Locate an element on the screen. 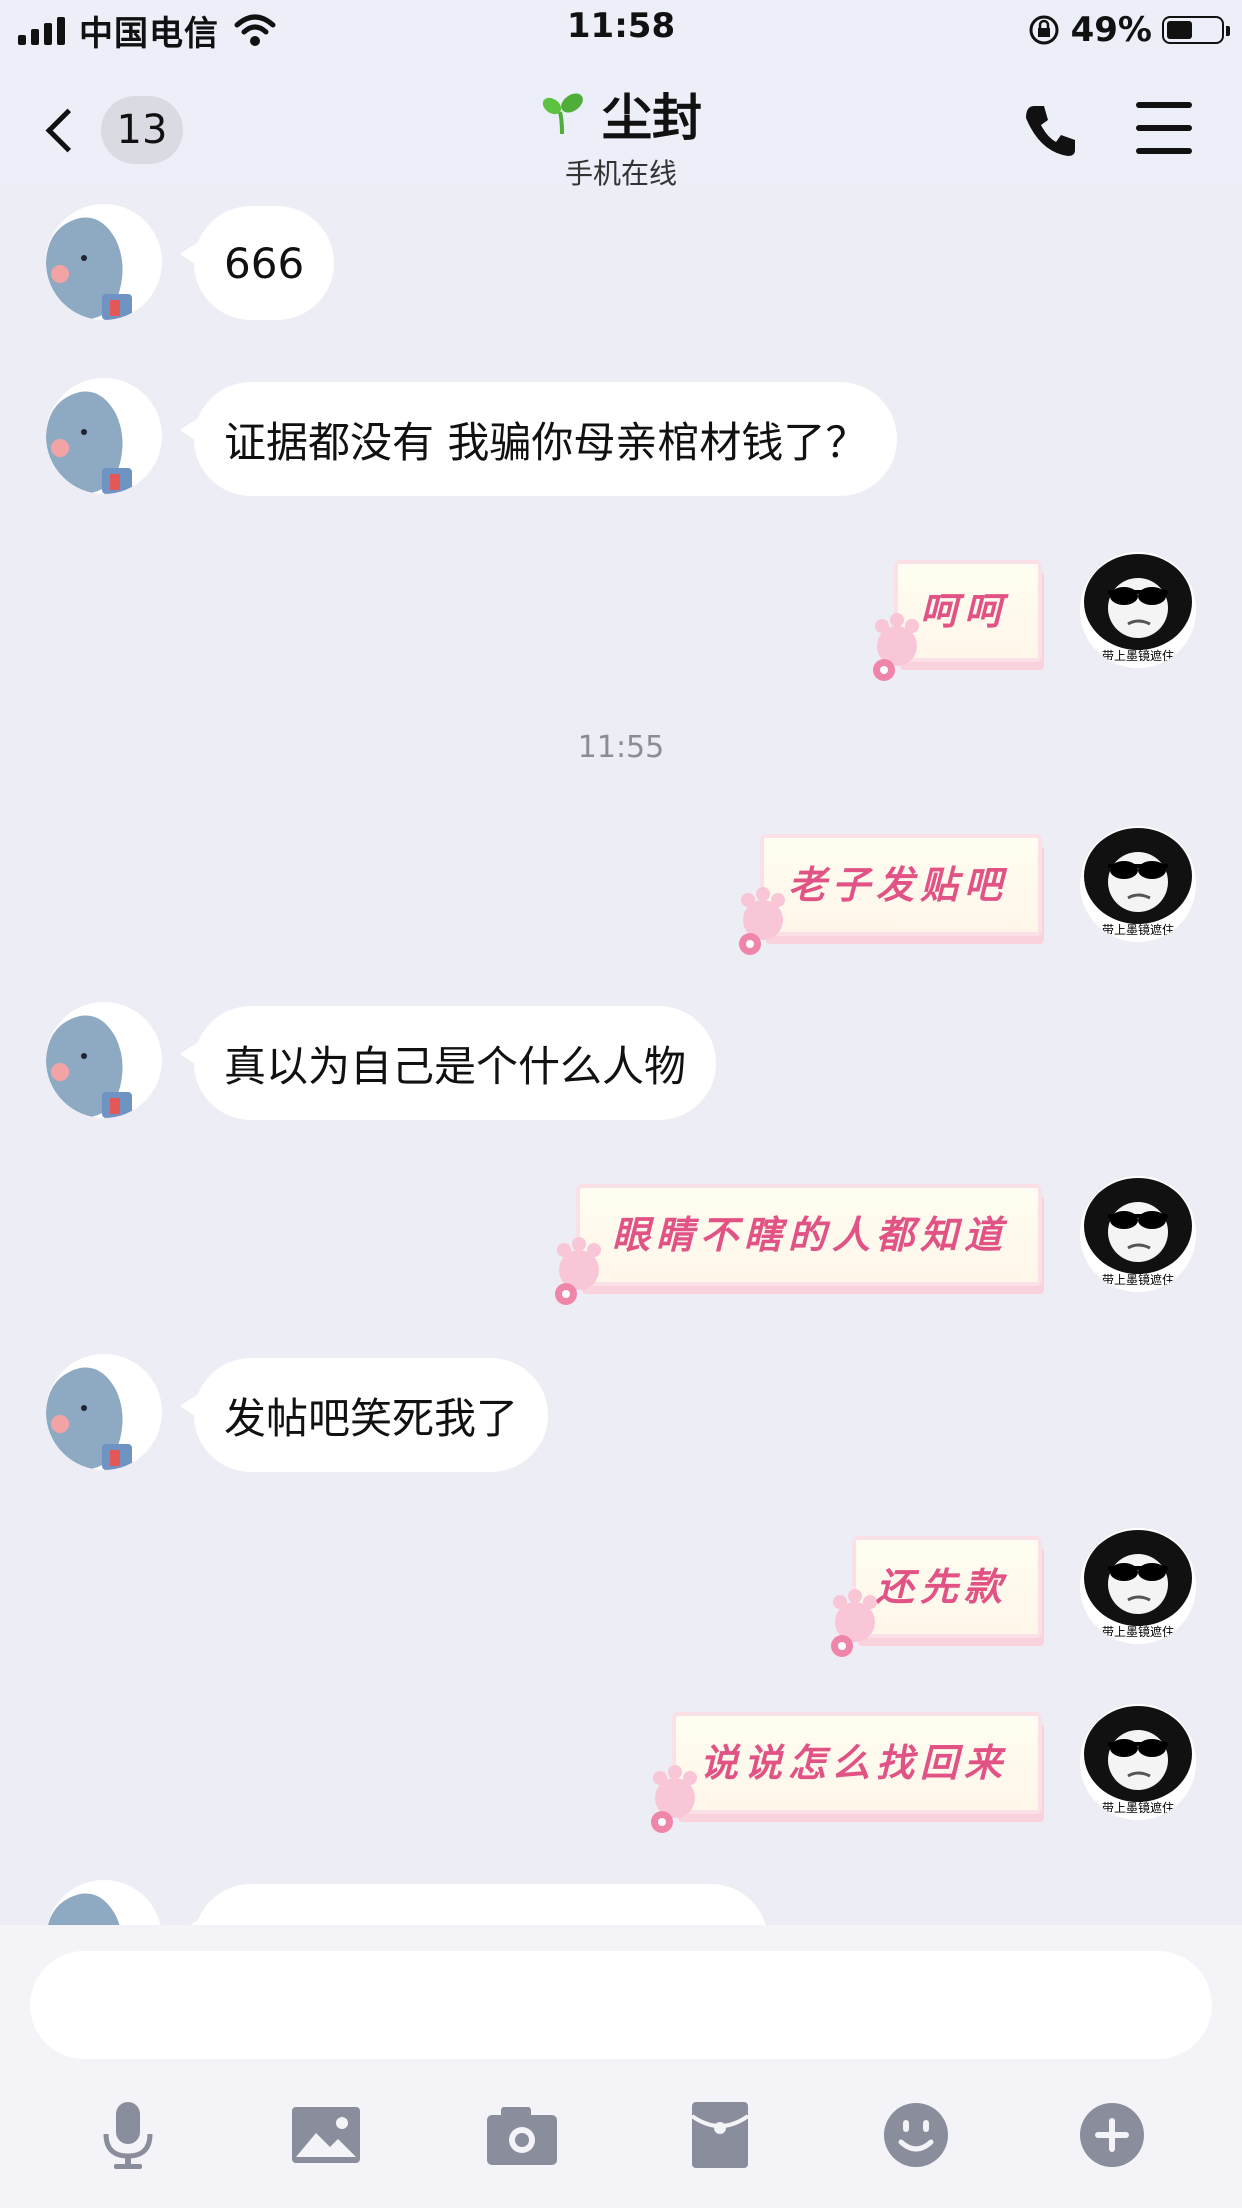  sticker-text: 还先款 is located at coordinates (941, 1586).